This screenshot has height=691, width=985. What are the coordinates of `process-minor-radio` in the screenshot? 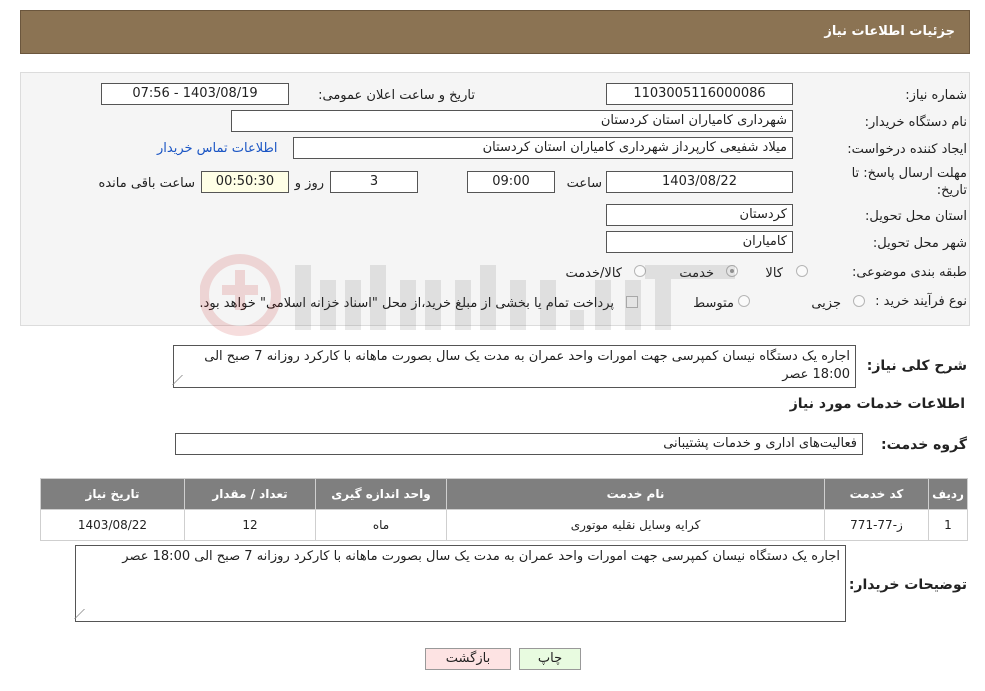 It's located at (859, 301).